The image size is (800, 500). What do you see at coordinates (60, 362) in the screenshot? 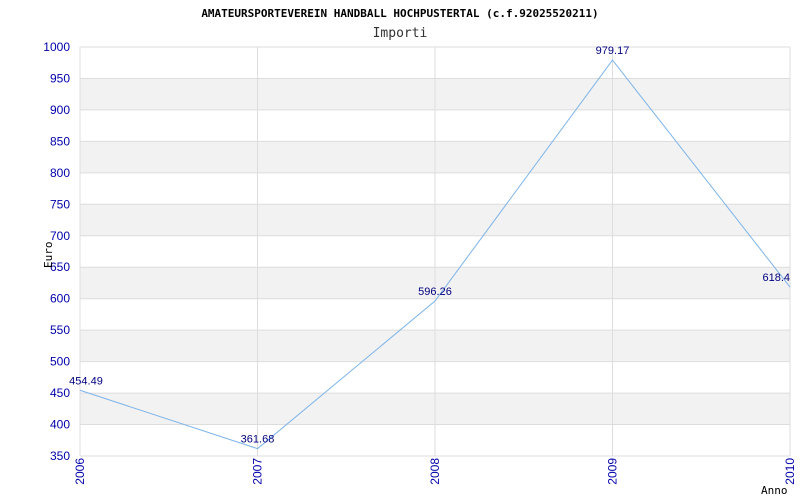
I see `y-tick-label: 500` at bounding box center [60, 362].